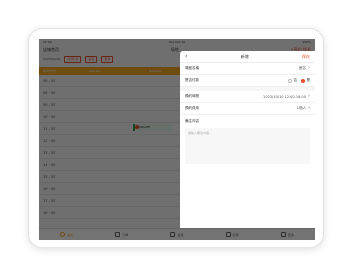  I want to click on radio-yes: 是, so click(305, 80).